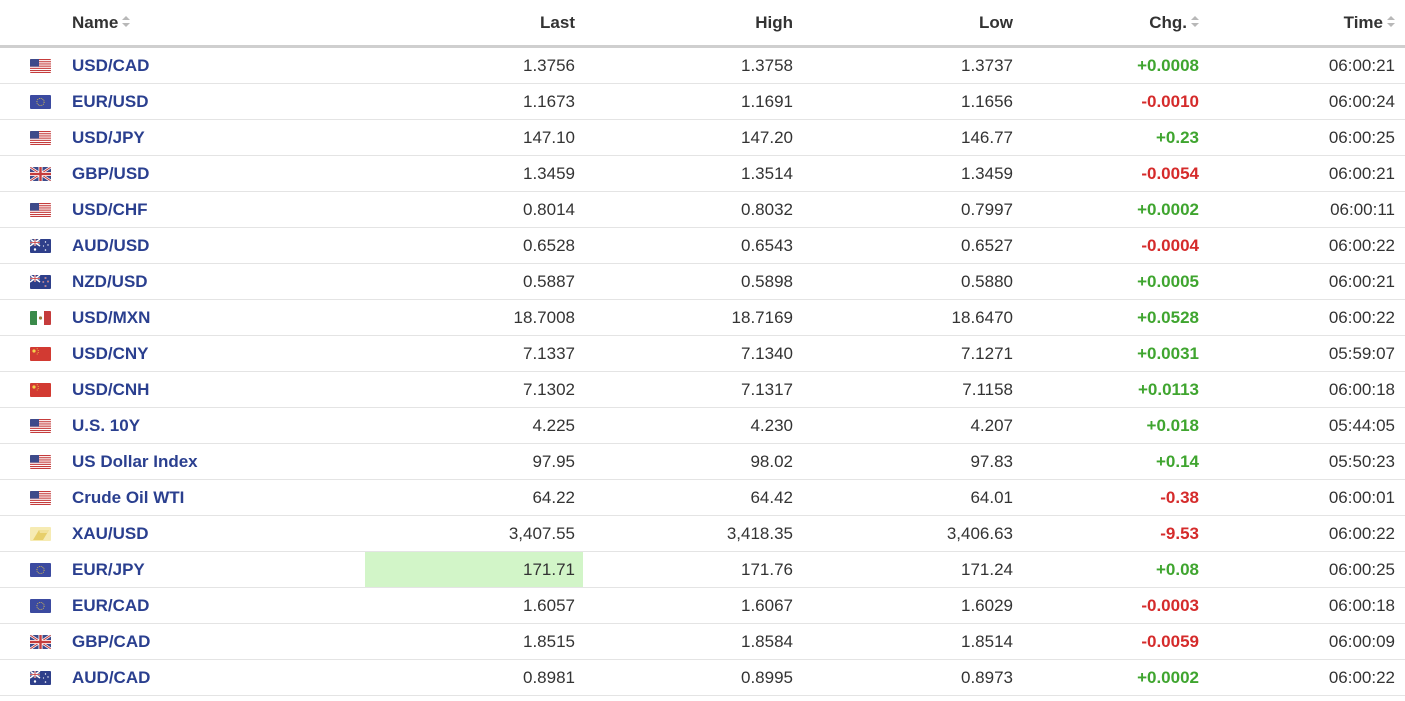 The width and height of the screenshot is (1405, 701). What do you see at coordinates (32, 24) in the screenshot?
I see `flag-column-header` at bounding box center [32, 24].